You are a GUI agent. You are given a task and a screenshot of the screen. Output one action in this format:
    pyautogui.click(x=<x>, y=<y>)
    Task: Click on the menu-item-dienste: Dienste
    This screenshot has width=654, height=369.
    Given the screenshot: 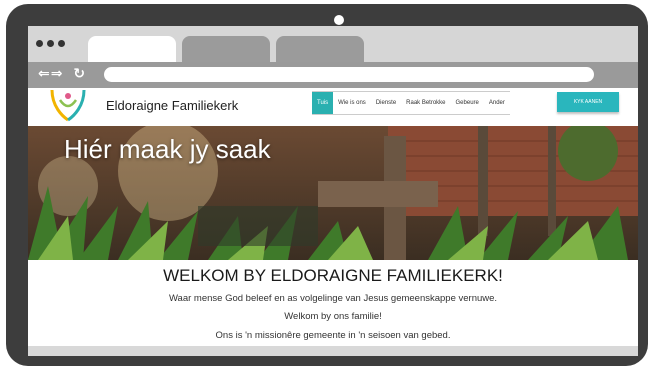 What is the action you would take?
    pyautogui.click(x=386, y=103)
    